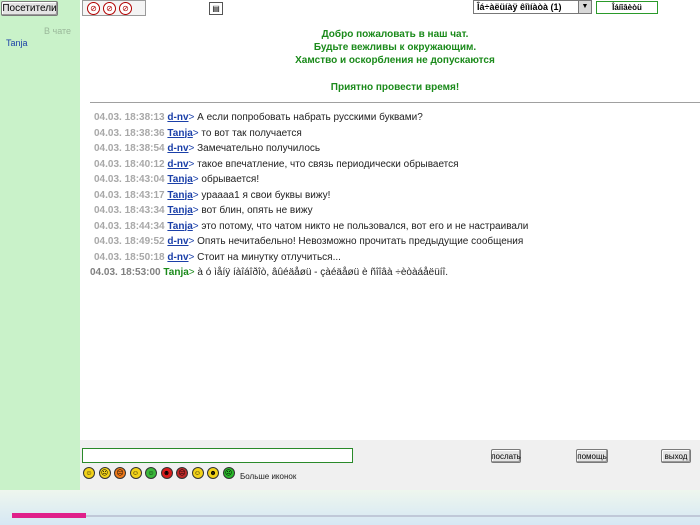 The image size is (700, 525). Describe the element at coordinates (129, 210) in the screenshot. I see `message-timestamp: 04.03. 18:43:34` at that location.